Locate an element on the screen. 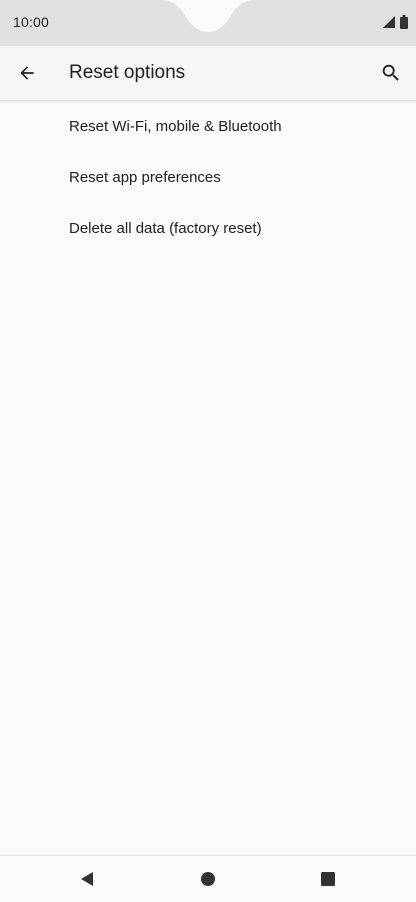  search-button is located at coordinates (391, 73).